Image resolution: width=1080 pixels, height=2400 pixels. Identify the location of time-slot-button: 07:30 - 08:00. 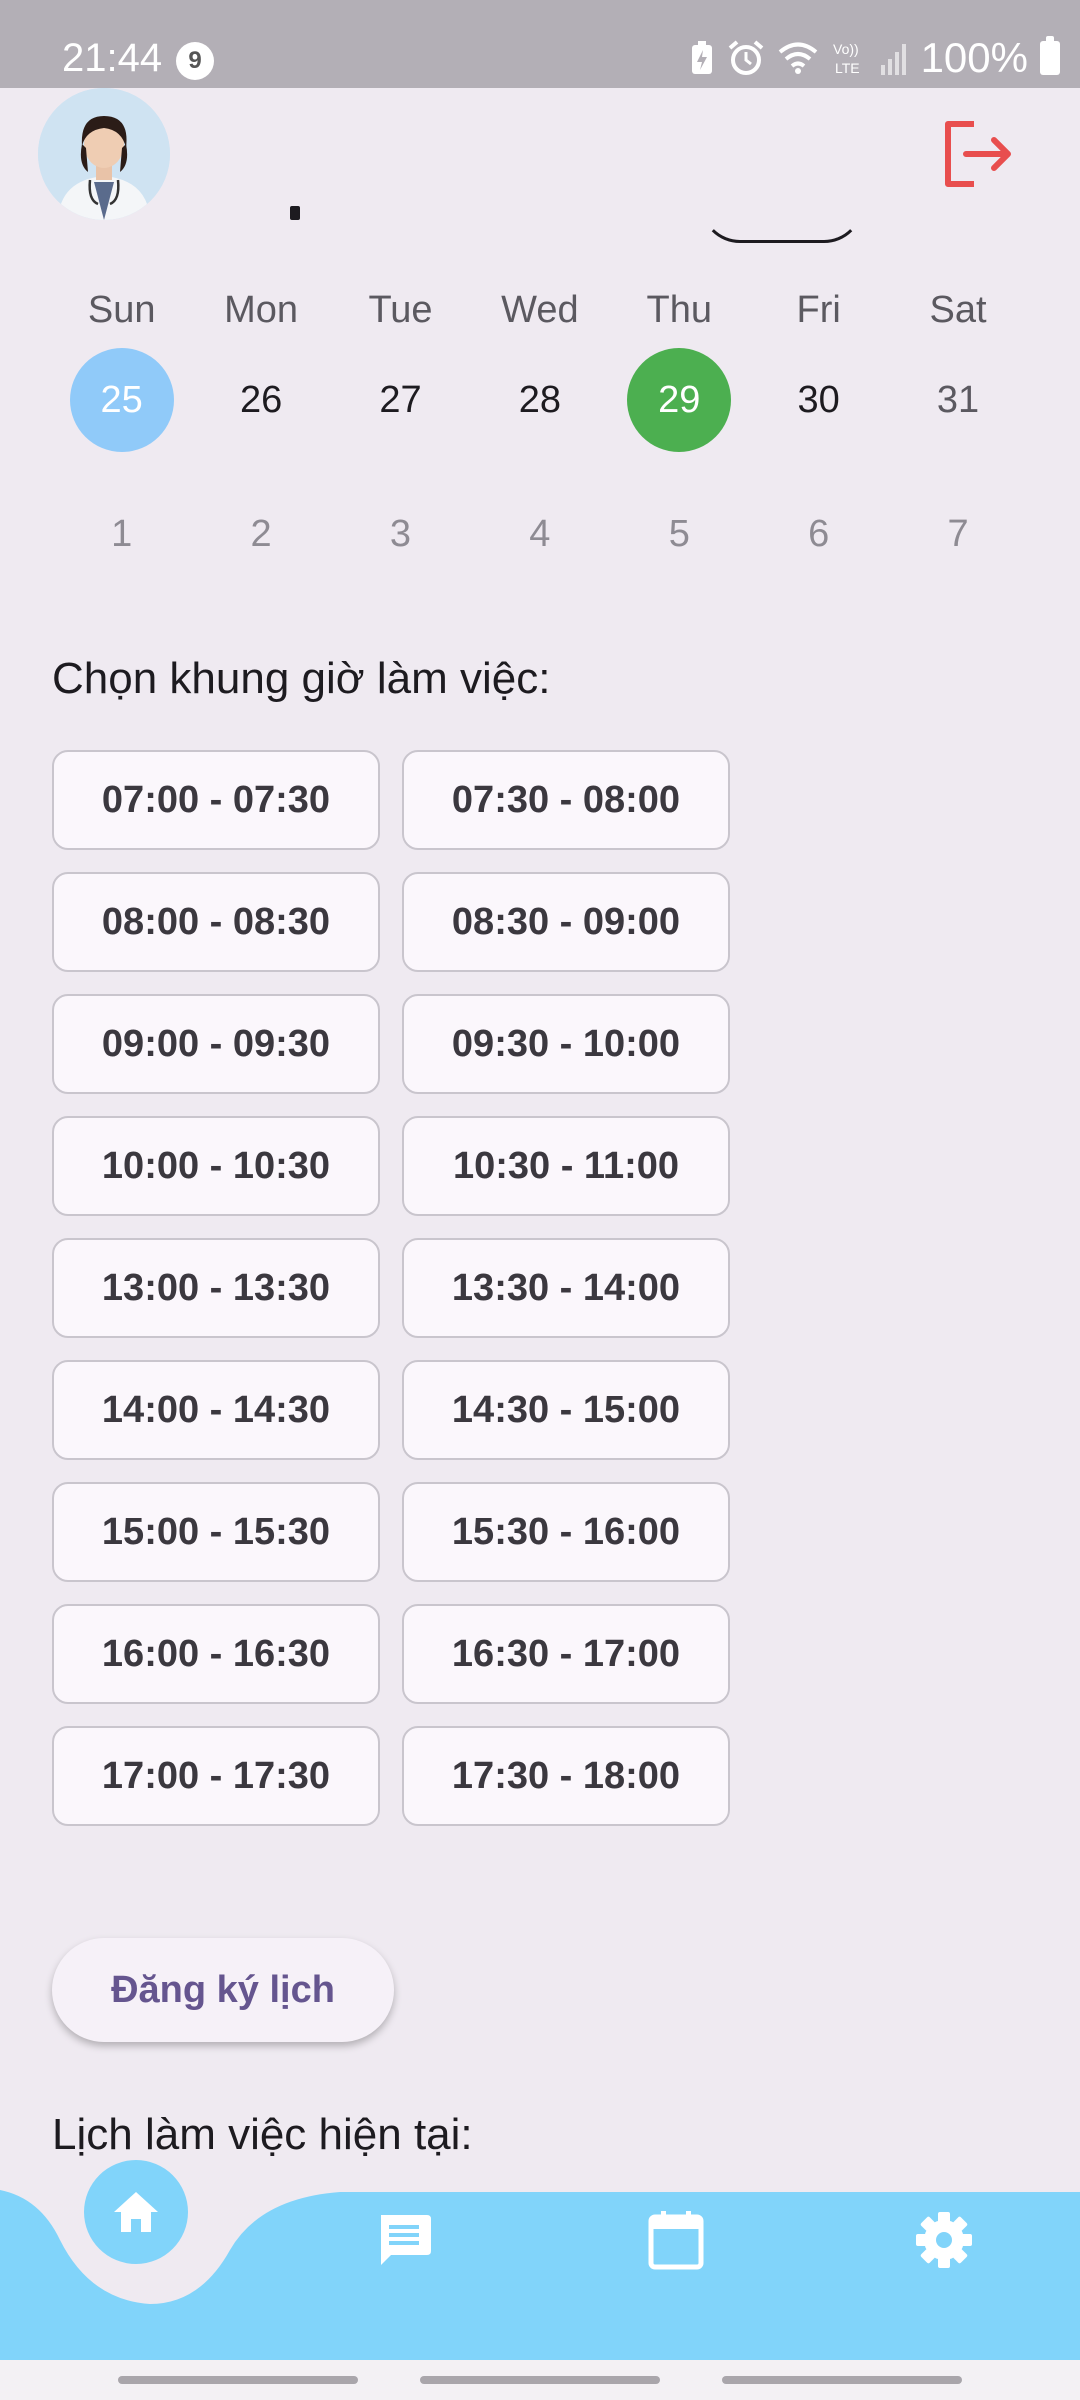
(566, 800).